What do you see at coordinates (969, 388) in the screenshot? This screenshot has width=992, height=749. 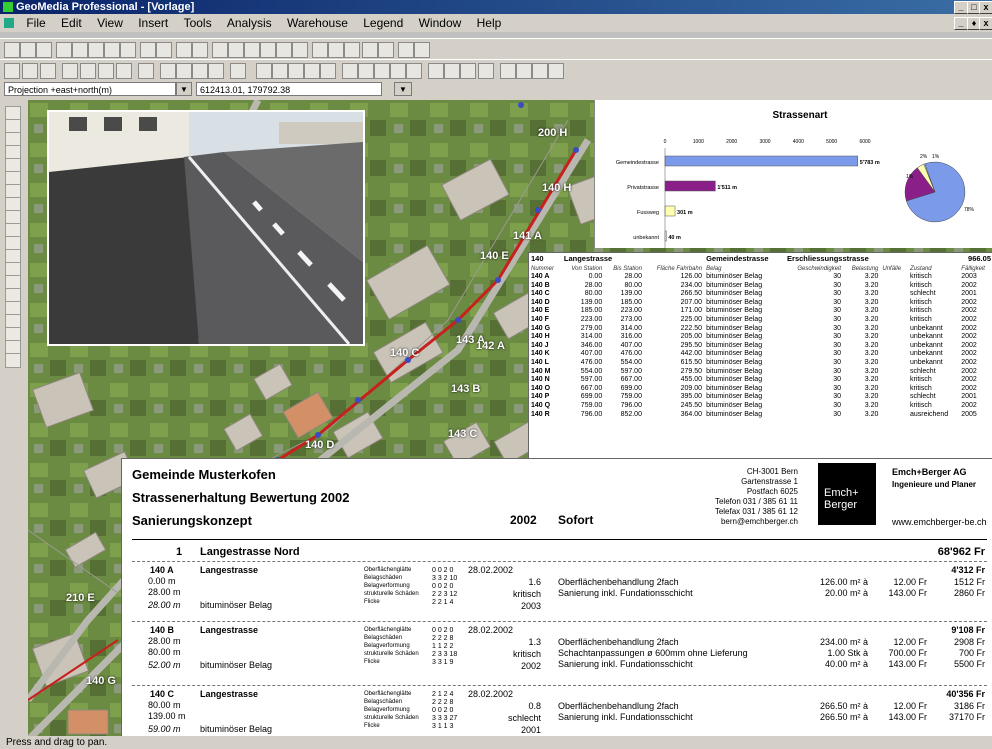 I see `table-cell: 2002` at bounding box center [969, 388].